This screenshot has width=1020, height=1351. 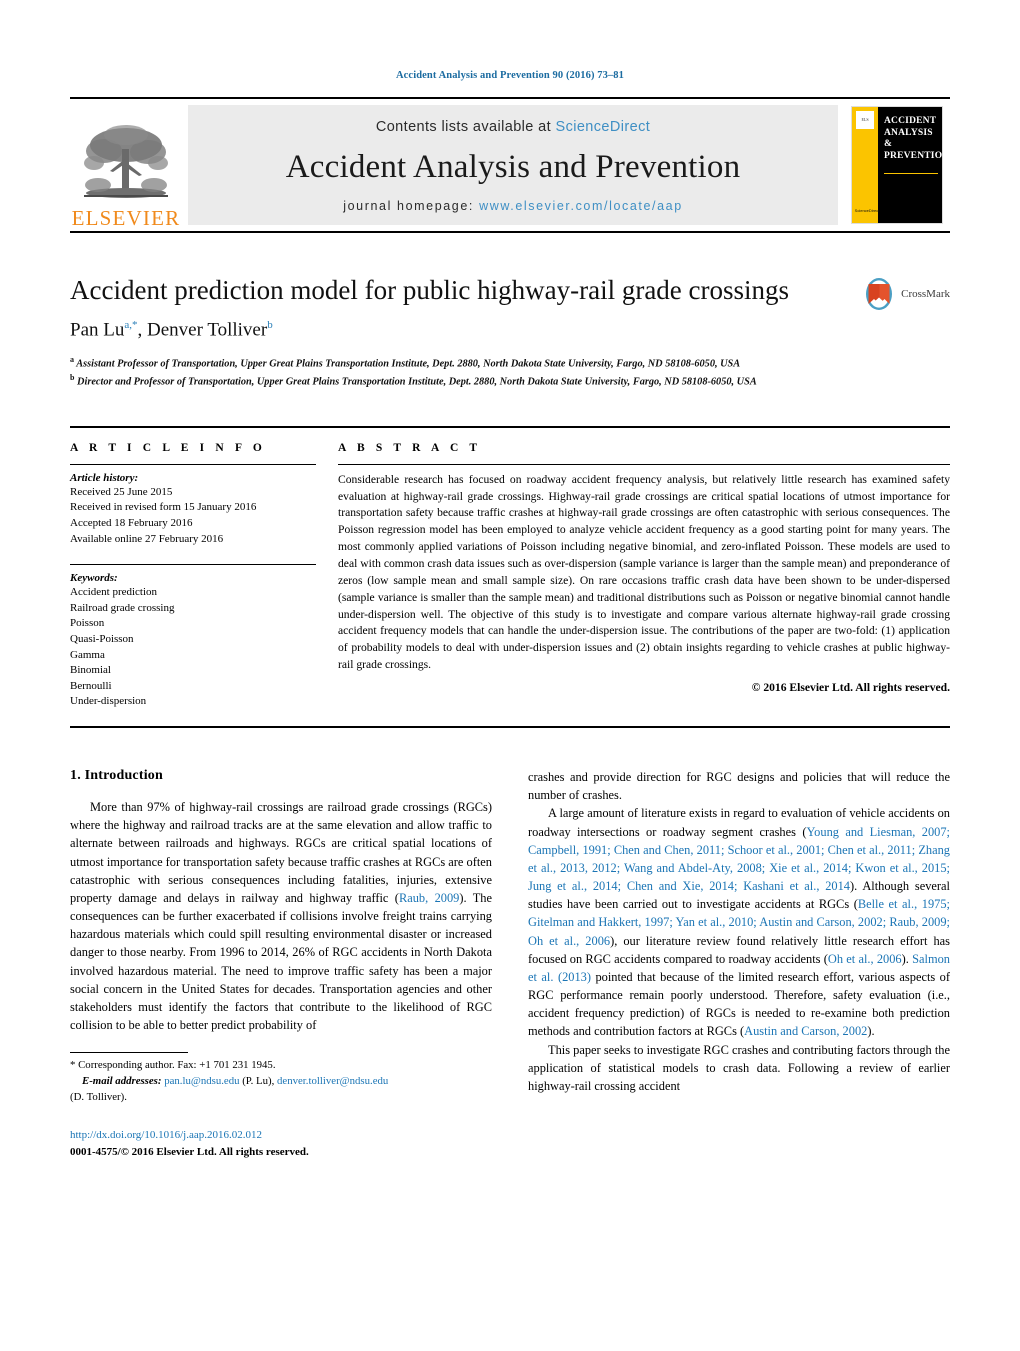 I want to click on elsevier-tree-icon, so click(x=126, y=161).